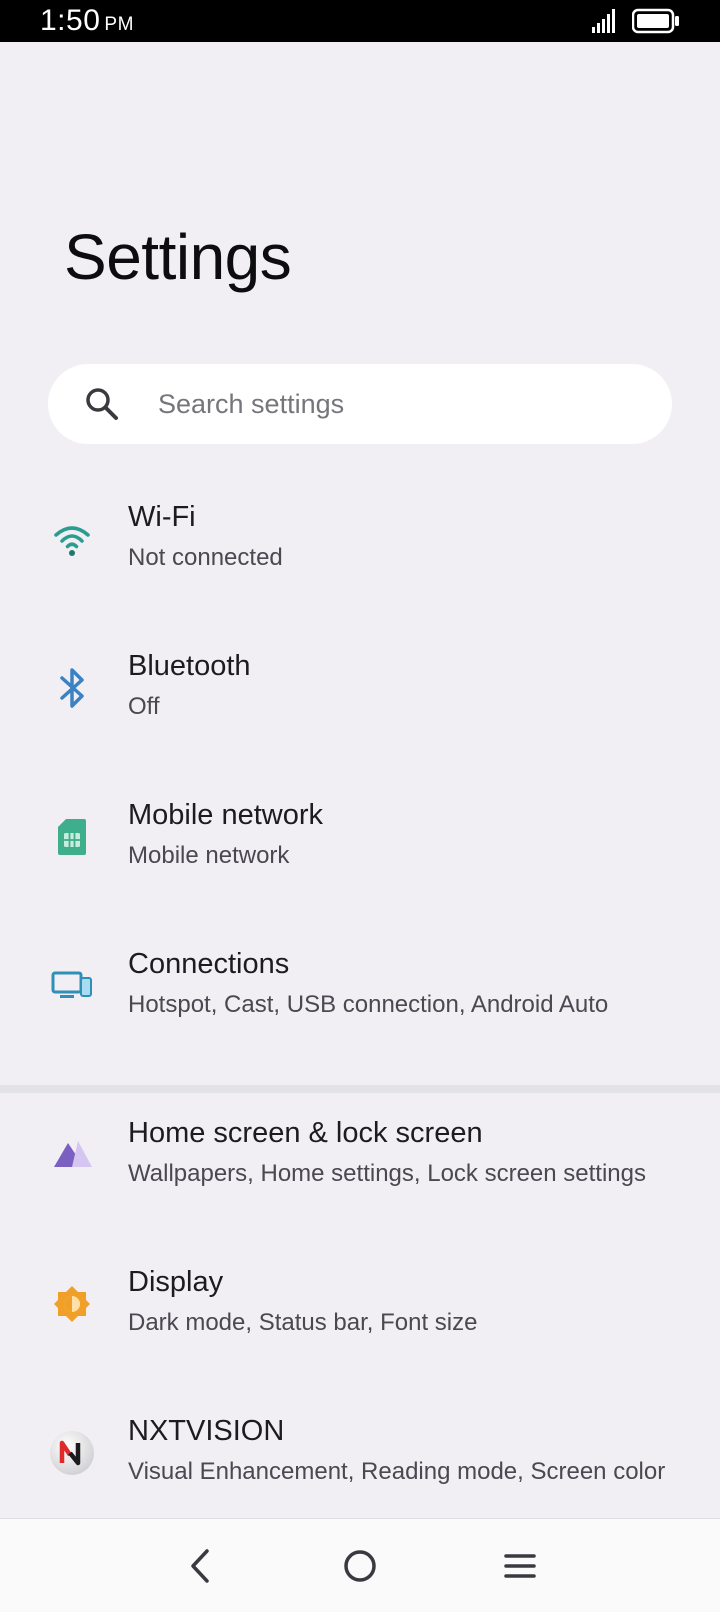 This screenshot has height=1612, width=720. Describe the element at coordinates (655, 21) in the screenshot. I see `battery-icon` at that location.